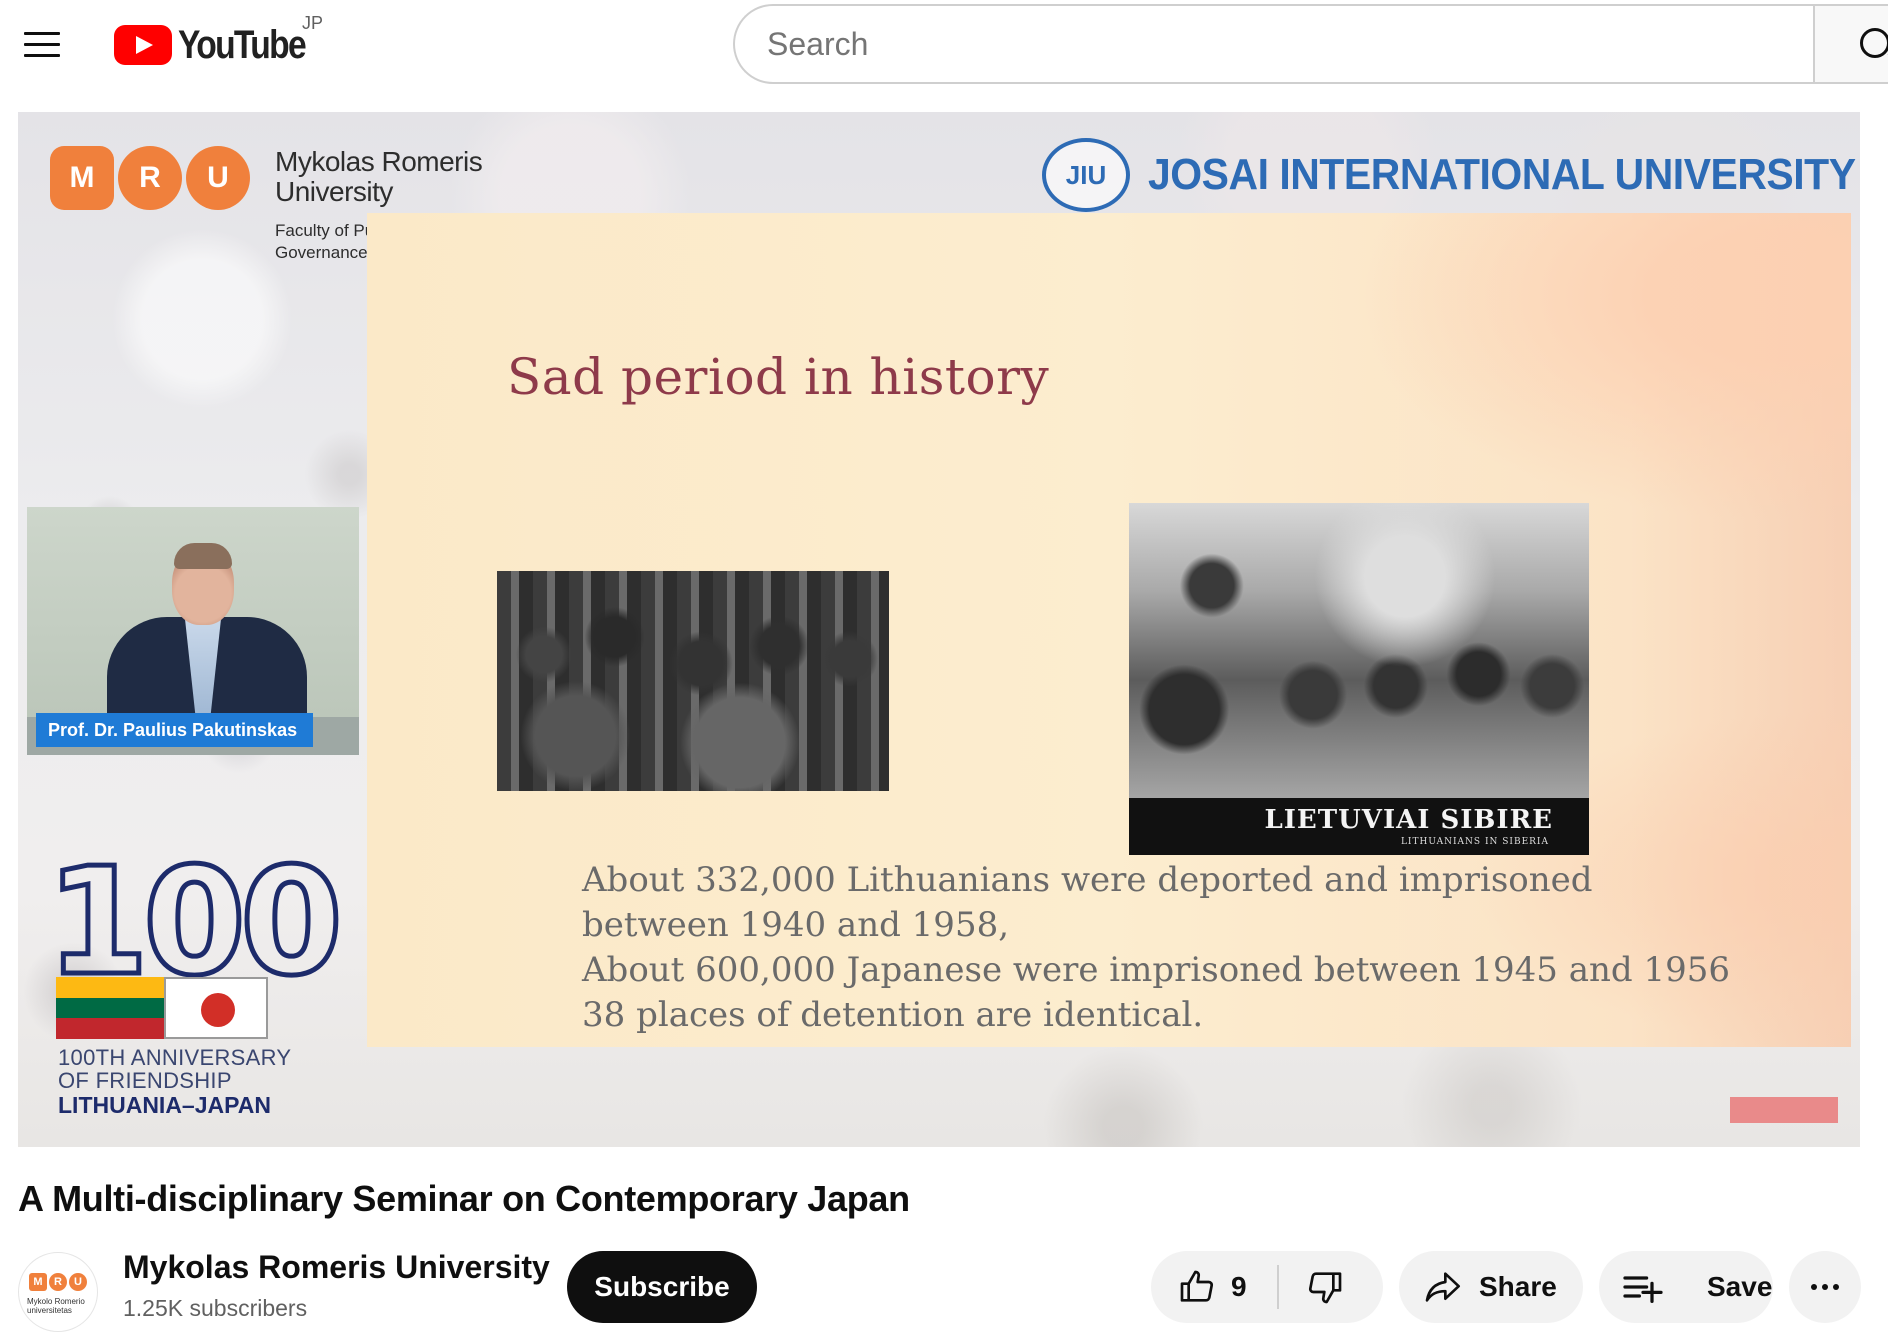 The image size is (1888, 1344). I want to click on subscribe-button: Subscribe, so click(662, 1287).